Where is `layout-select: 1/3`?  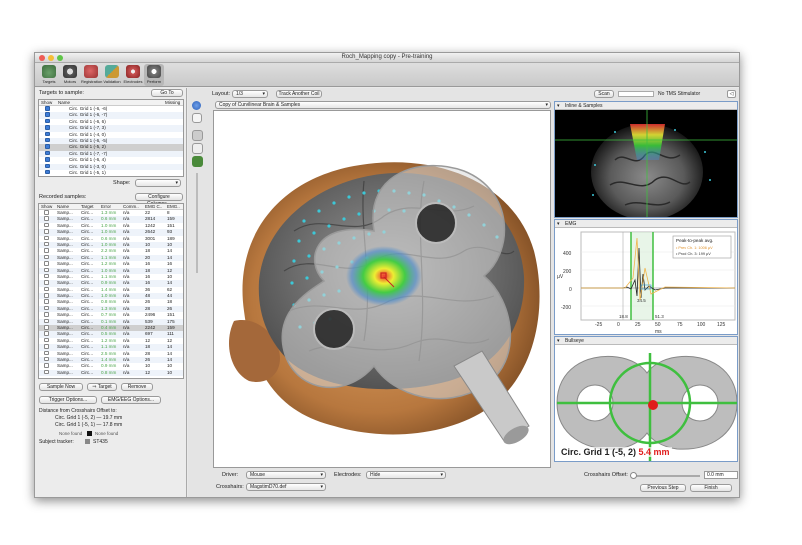 layout-select: 1/3 is located at coordinates (250, 94).